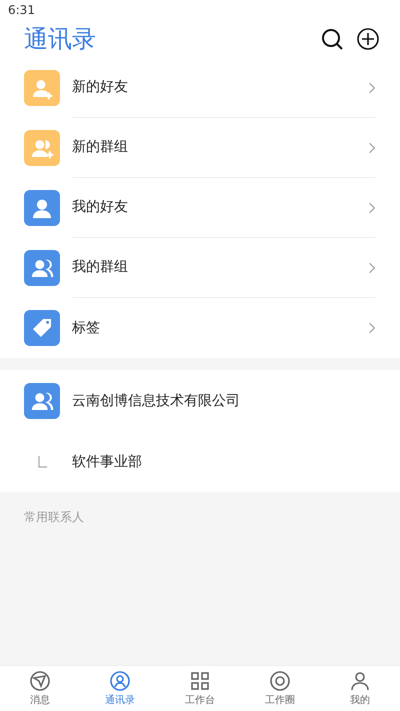 This screenshot has height=711, width=400. Describe the element at coordinates (200, 268) in the screenshot. I see `menu-item: 我的群组` at that location.